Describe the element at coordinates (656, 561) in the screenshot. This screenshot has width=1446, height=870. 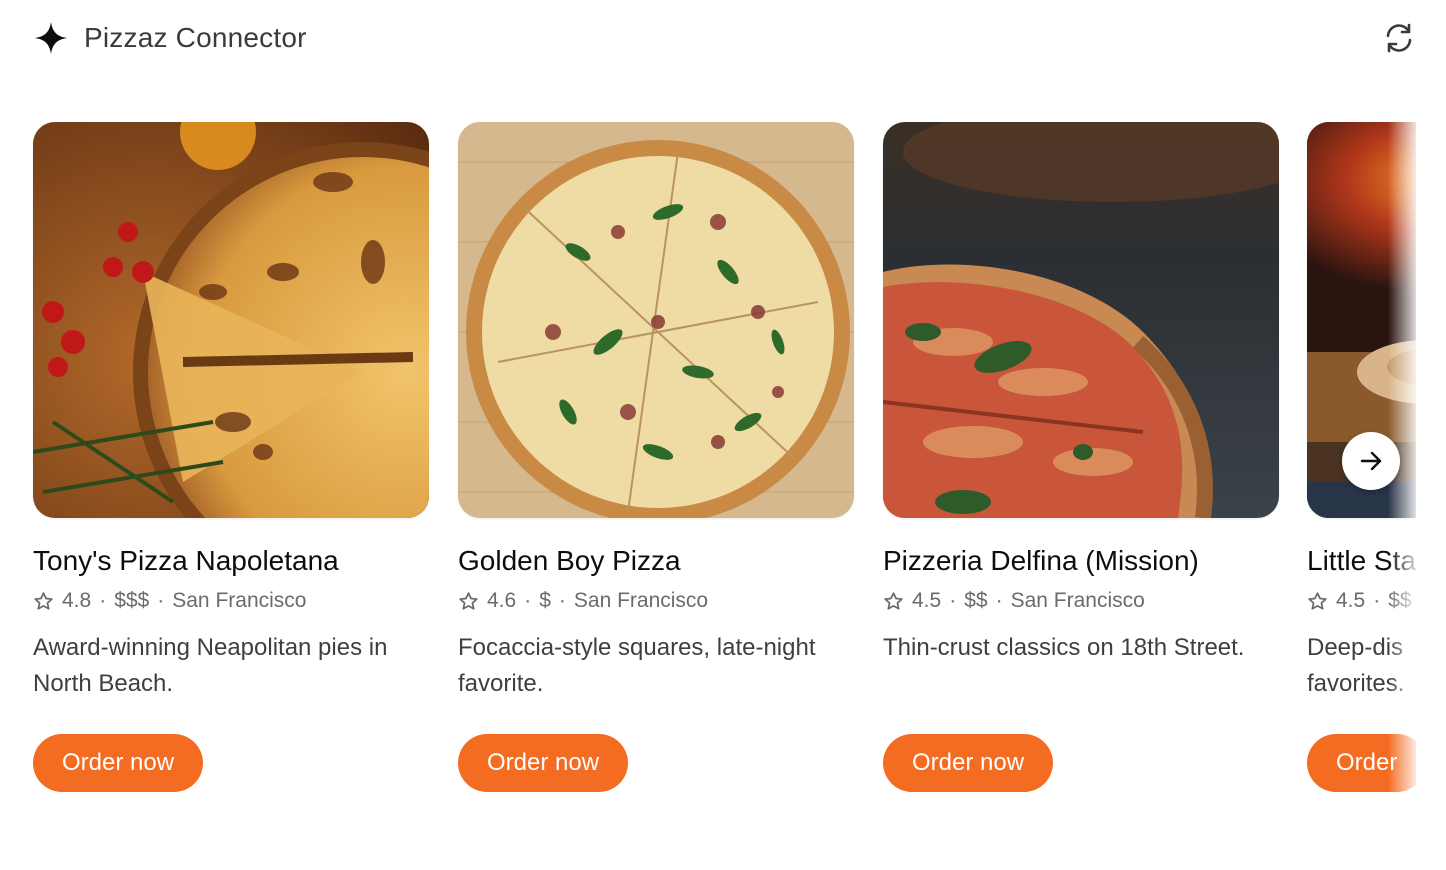
I see `restaurant-name: Golden Boy Pizza` at that location.